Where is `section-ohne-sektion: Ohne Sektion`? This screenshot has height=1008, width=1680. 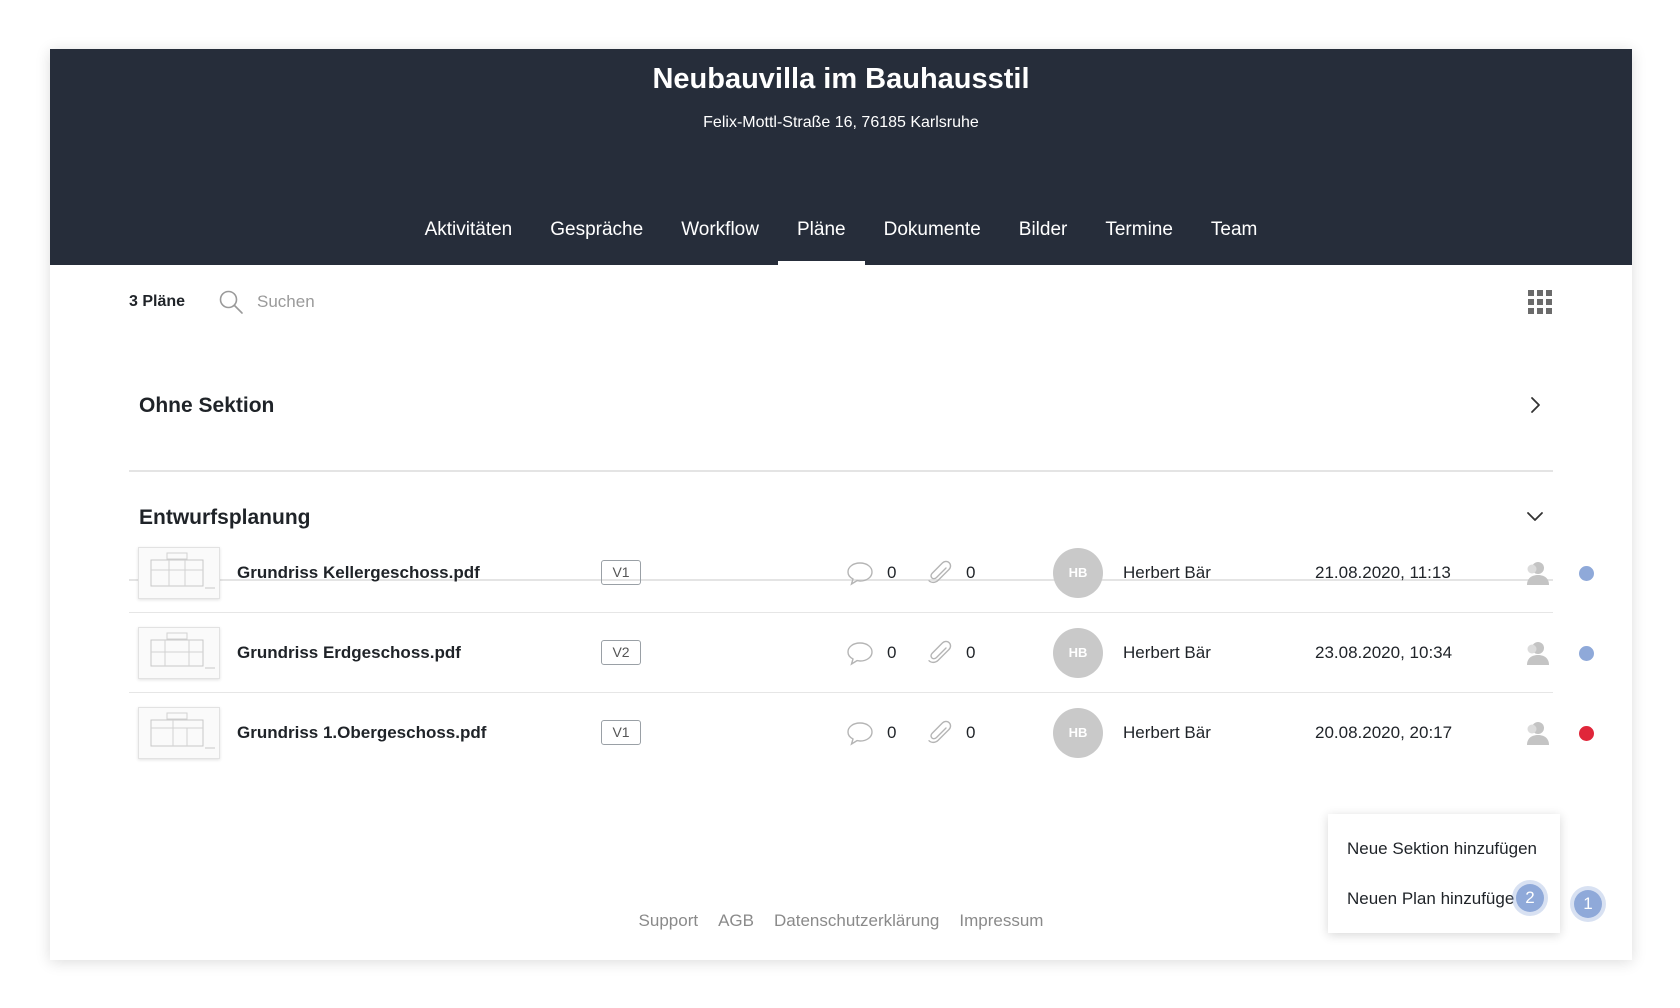
section-ohne-sektion: Ohne Sektion is located at coordinates (841, 420).